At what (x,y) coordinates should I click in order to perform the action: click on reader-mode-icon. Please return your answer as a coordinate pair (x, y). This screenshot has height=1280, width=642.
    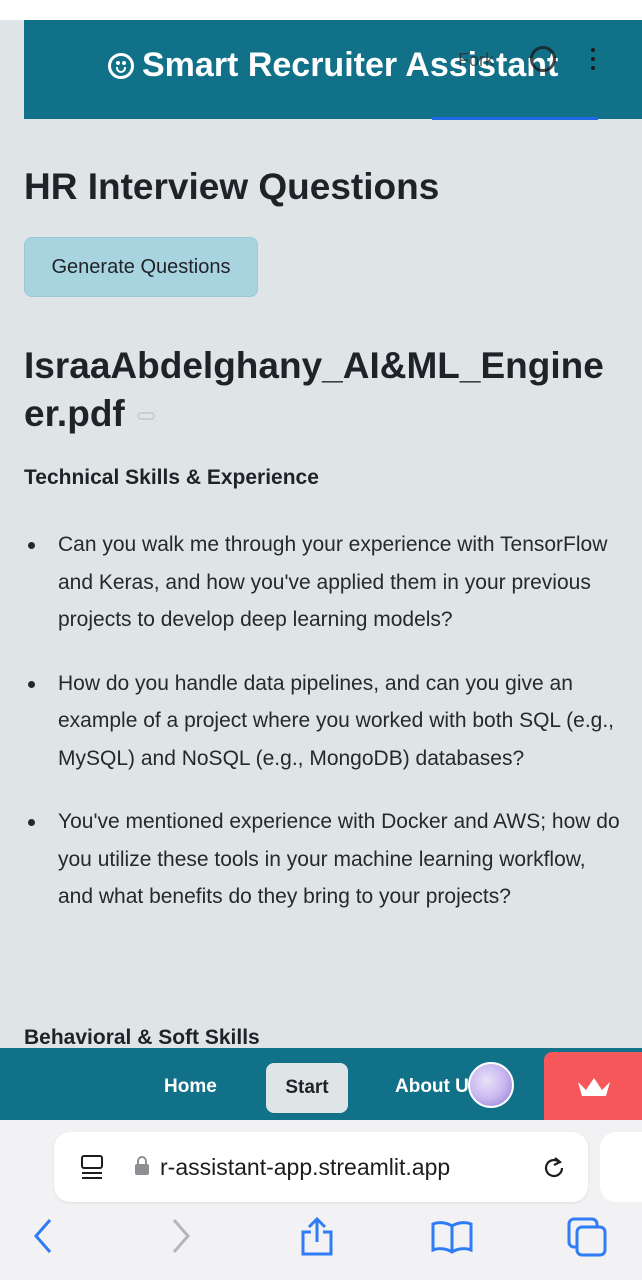
    Looking at the image, I should click on (92, 1167).